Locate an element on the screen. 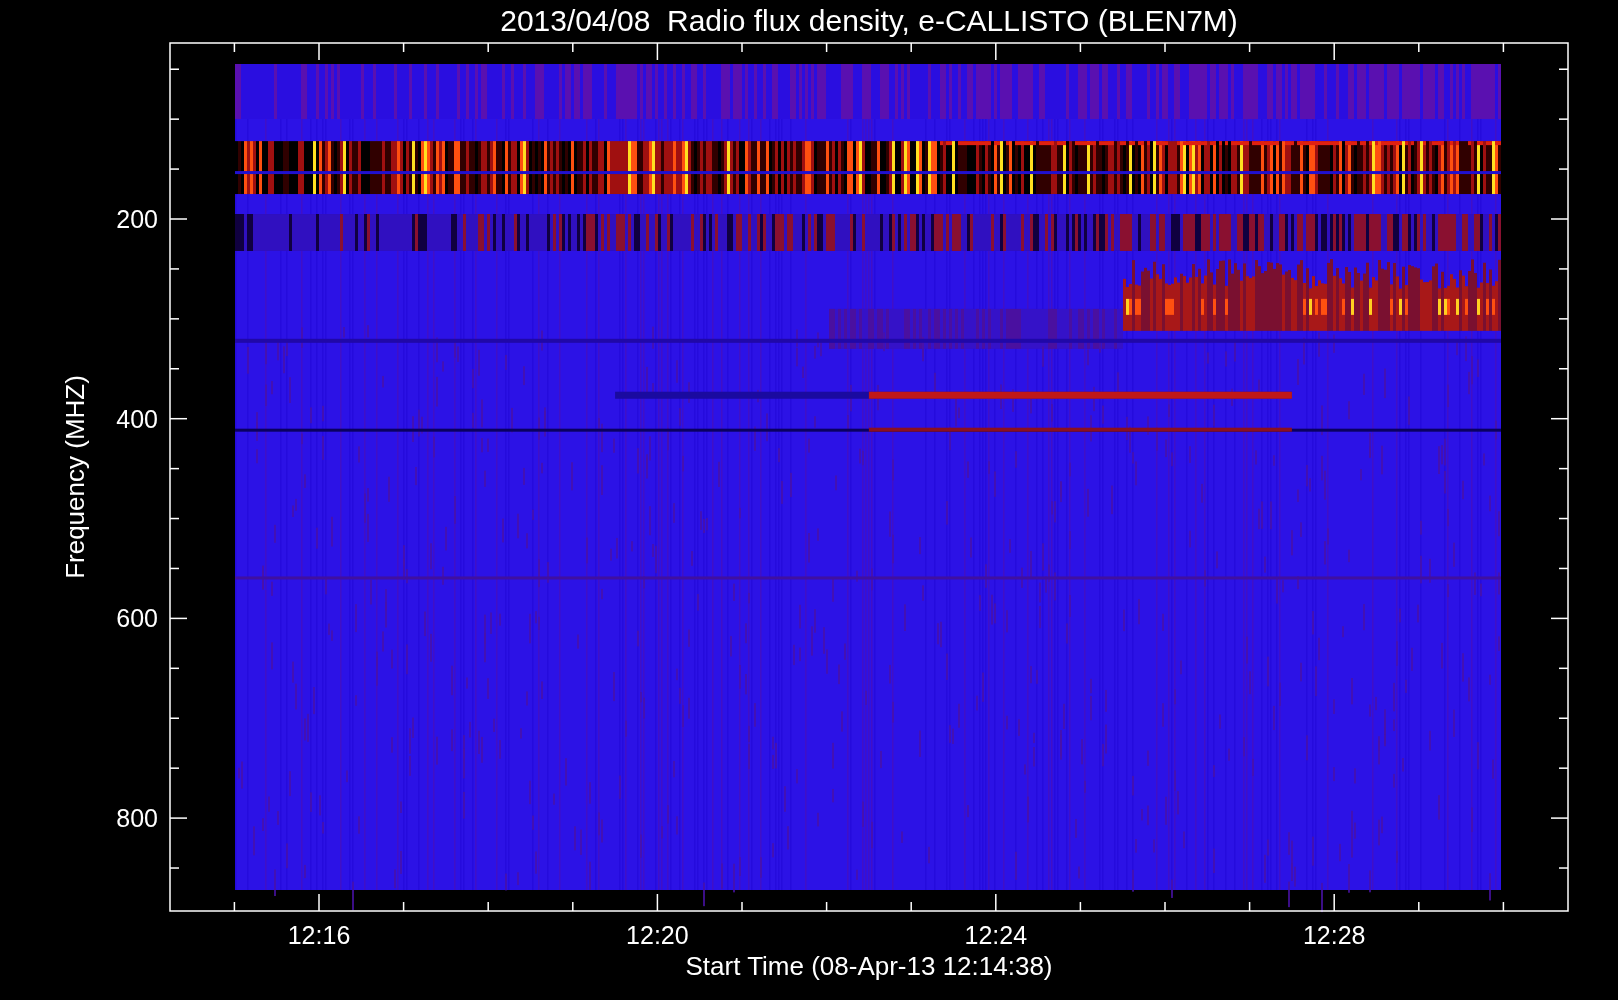 The image size is (1618, 1000). y-tick-label: 400 is located at coordinates (137, 418).